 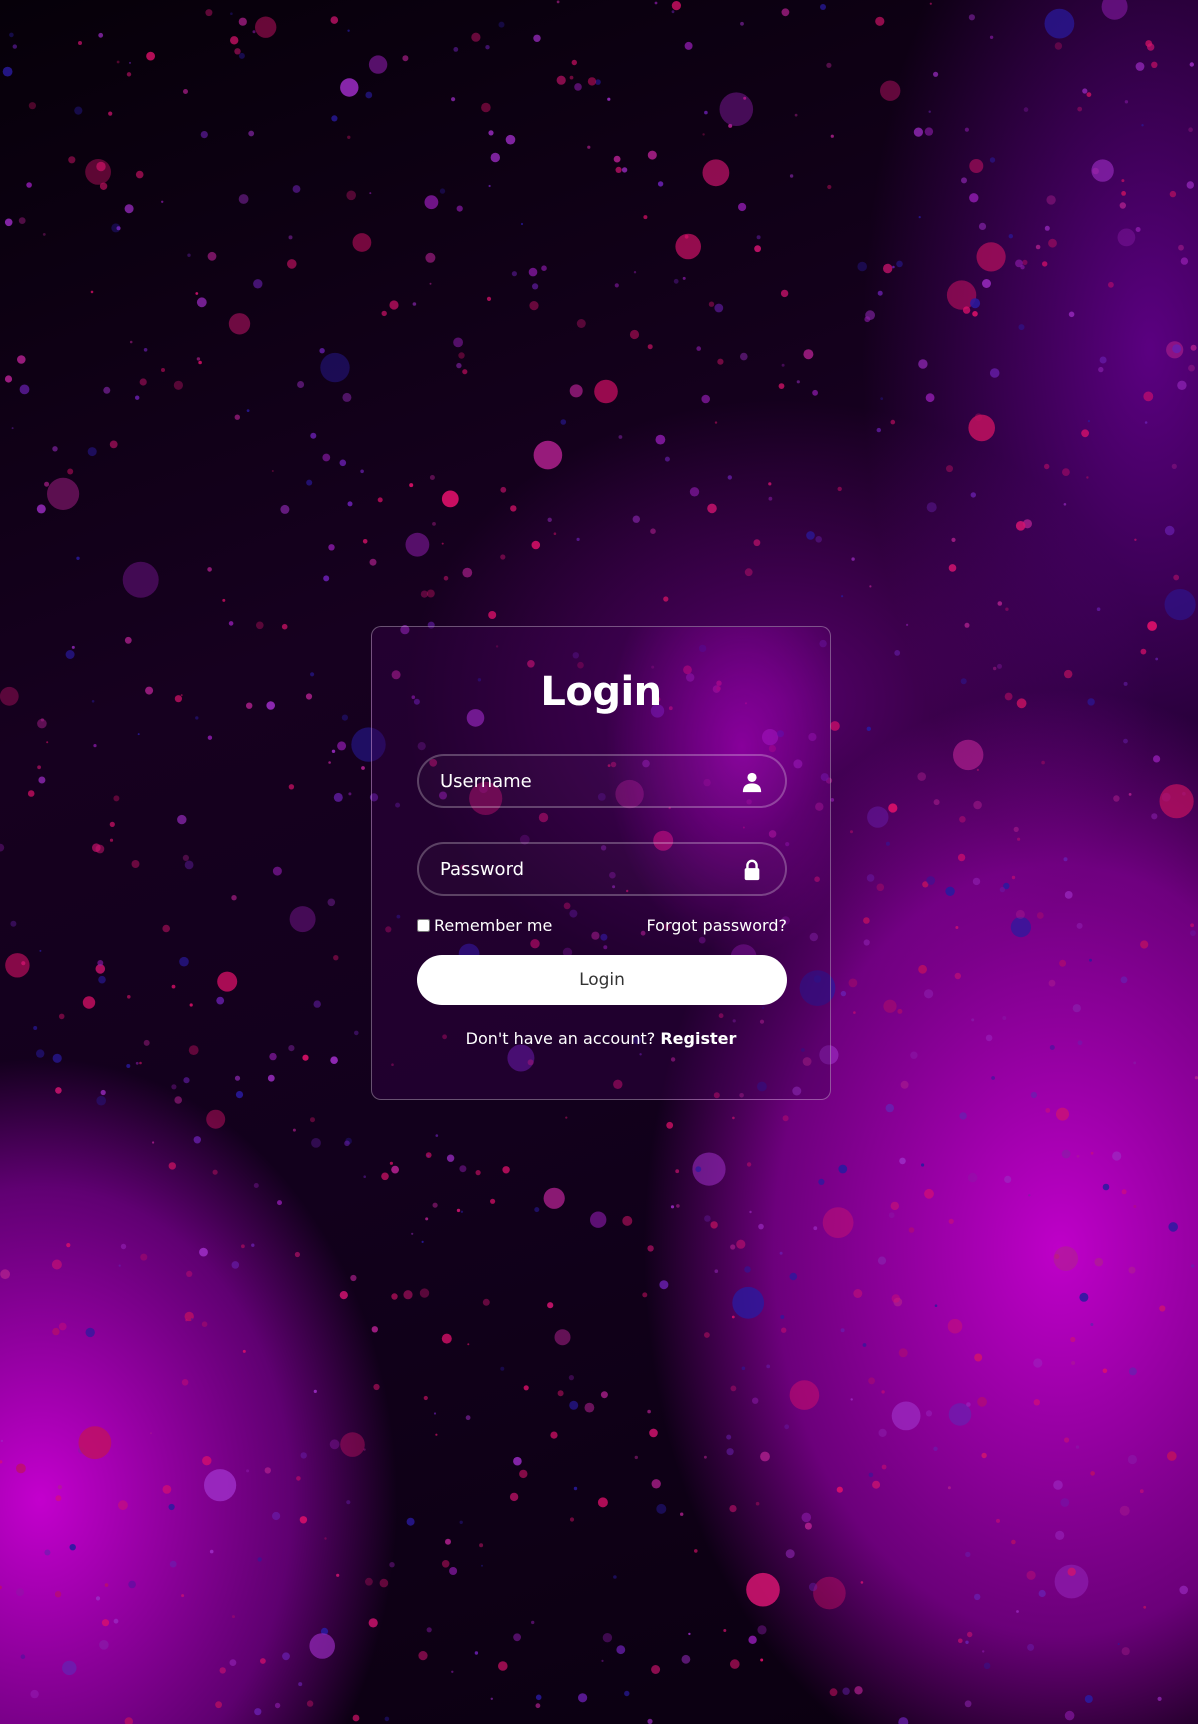 What do you see at coordinates (602, 869) in the screenshot?
I see `password-input` at bounding box center [602, 869].